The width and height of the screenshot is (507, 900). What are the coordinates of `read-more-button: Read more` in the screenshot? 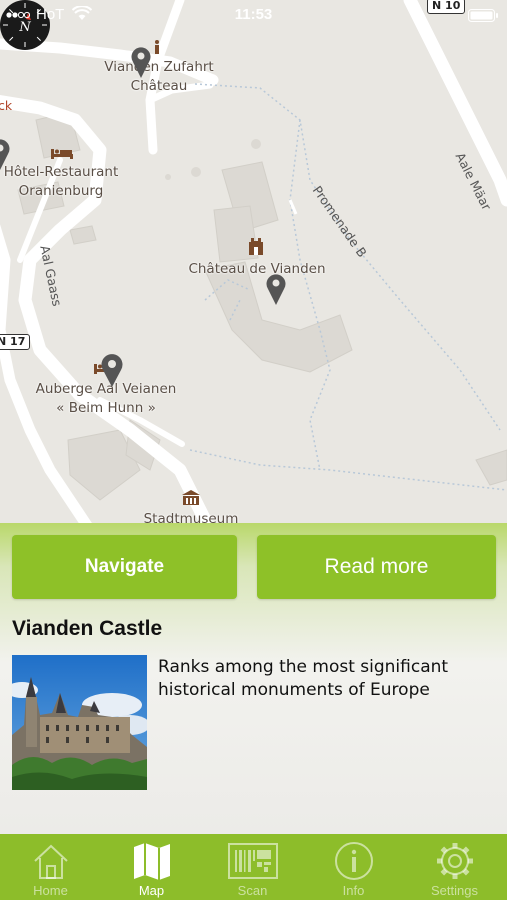 It's located at (376, 567).